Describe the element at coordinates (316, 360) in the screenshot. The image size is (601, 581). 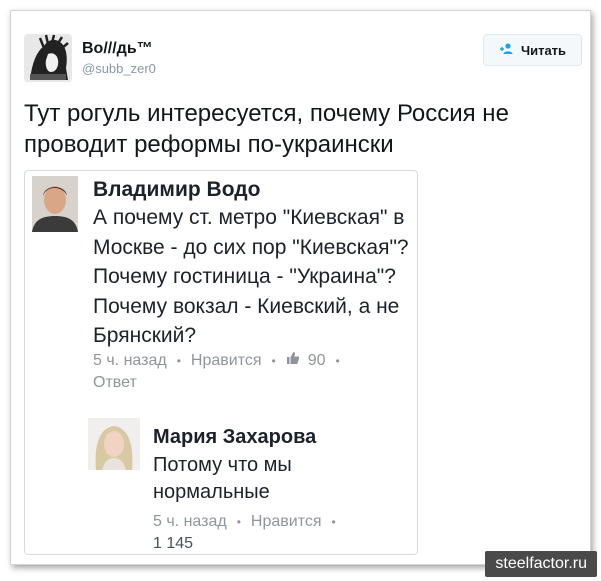
I see `like-count: 90` at that location.